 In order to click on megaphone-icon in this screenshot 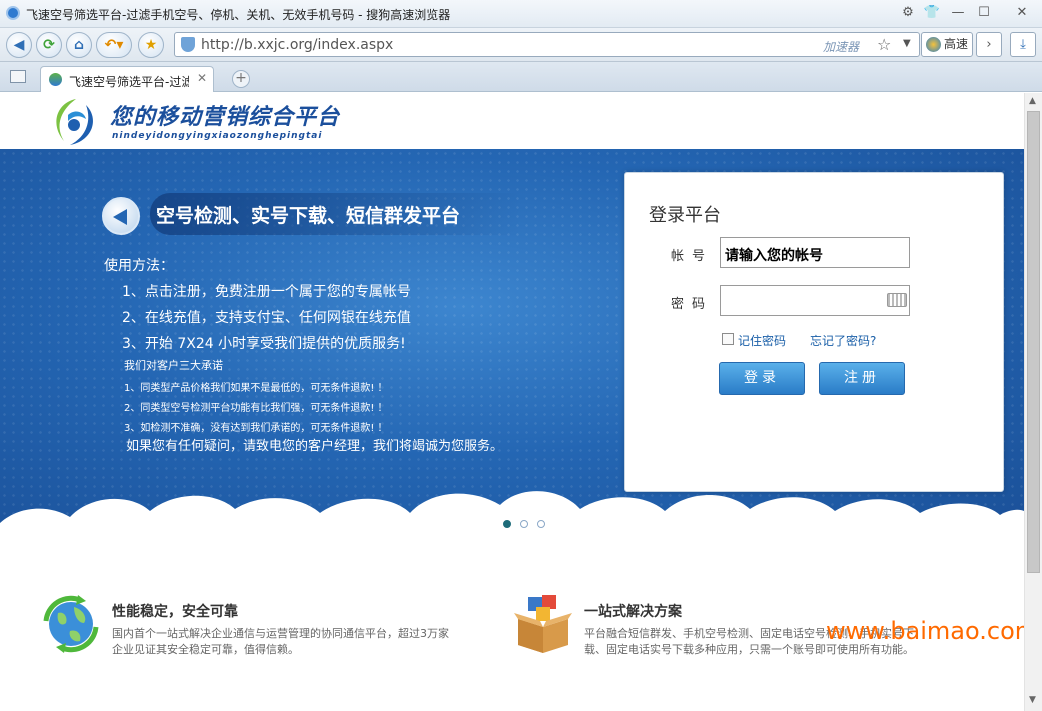, I will do `click(121, 216)`.